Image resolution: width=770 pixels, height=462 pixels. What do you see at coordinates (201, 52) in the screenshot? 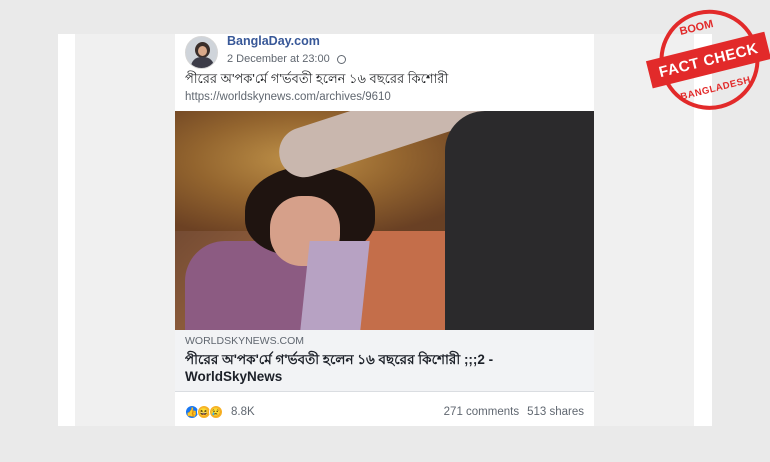
I see `page-avatar` at bounding box center [201, 52].